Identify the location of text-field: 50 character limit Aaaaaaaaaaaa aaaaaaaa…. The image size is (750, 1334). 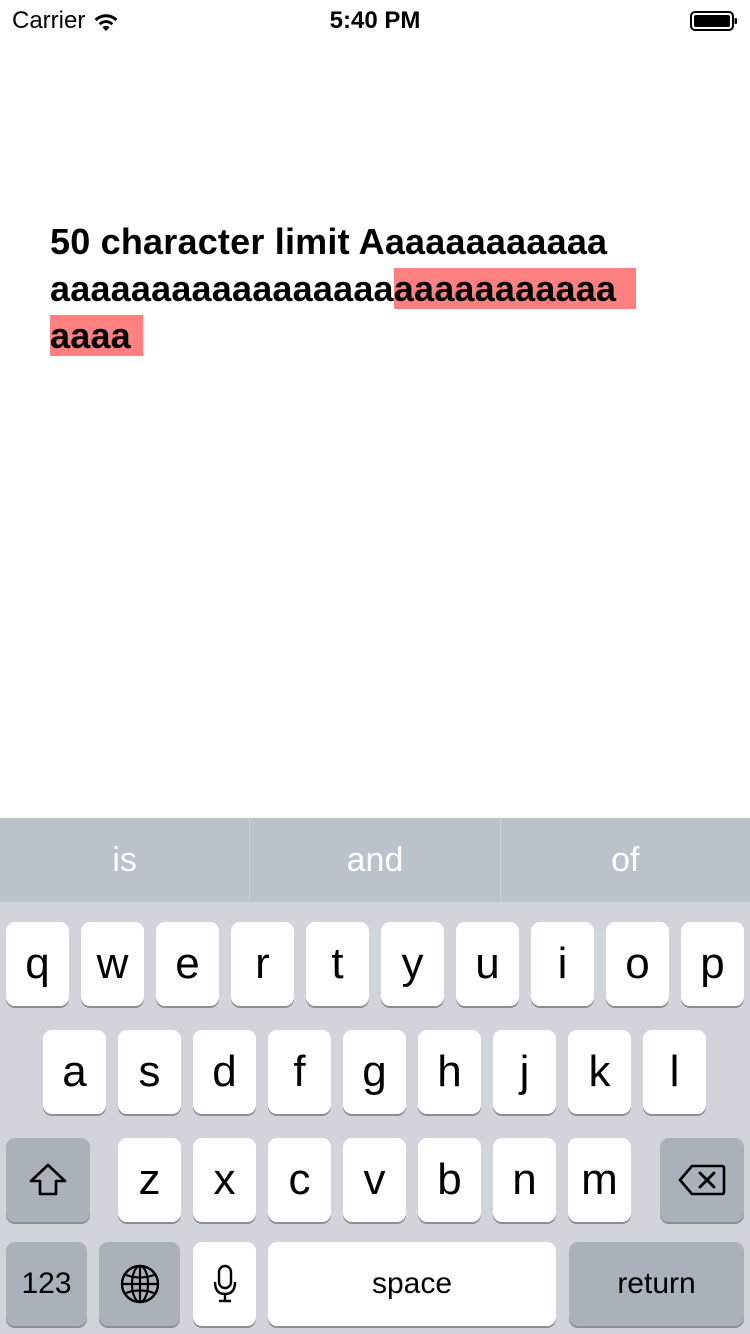
(377, 288).